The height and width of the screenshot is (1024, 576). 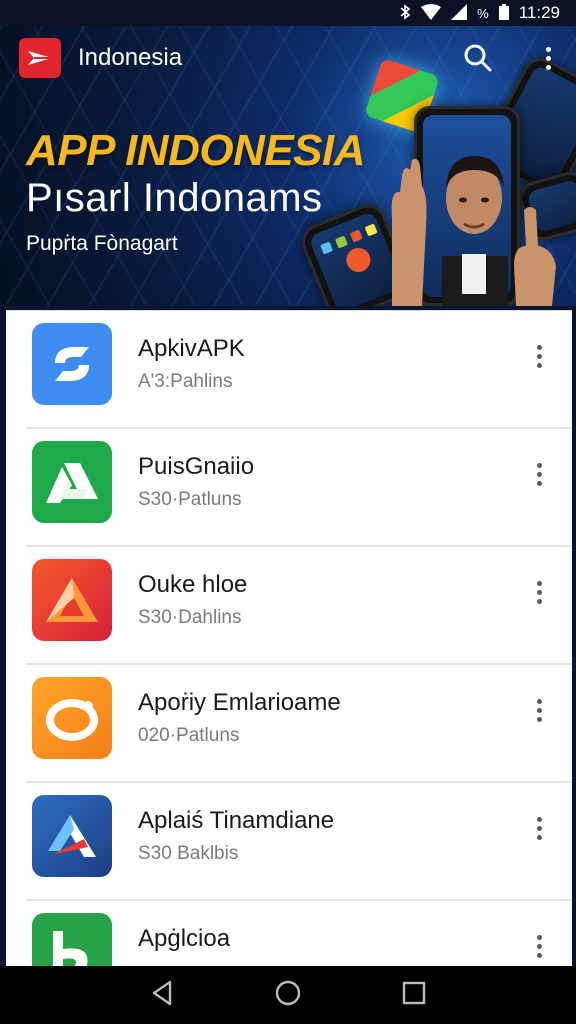 What do you see at coordinates (188, 853) in the screenshot?
I see `app-meta: S30 Baklbis` at bounding box center [188, 853].